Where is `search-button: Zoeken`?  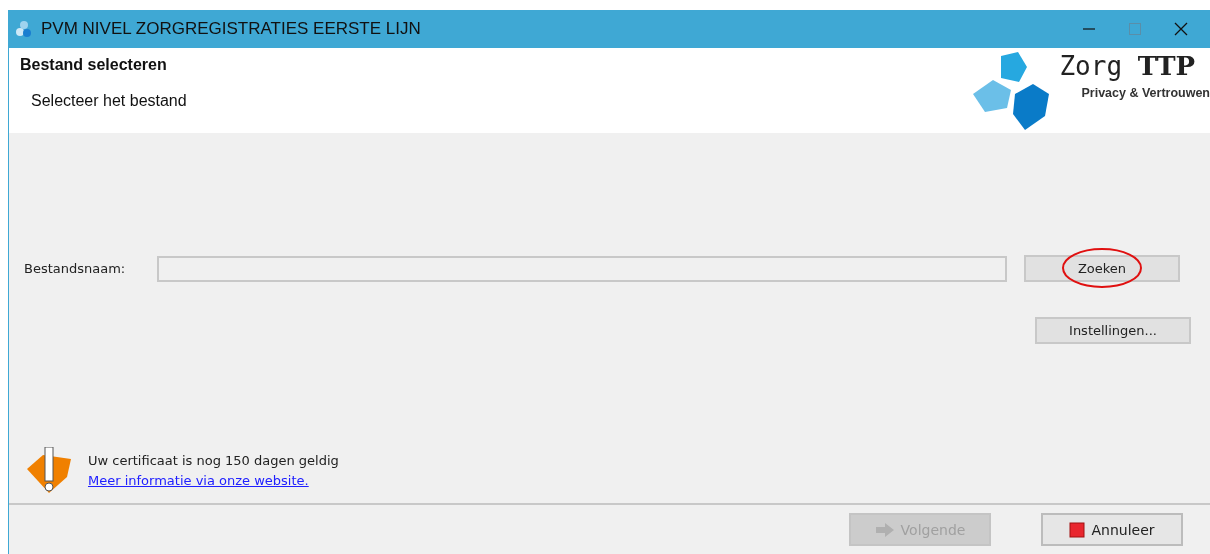 search-button: Zoeken is located at coordinates (1102, 268).